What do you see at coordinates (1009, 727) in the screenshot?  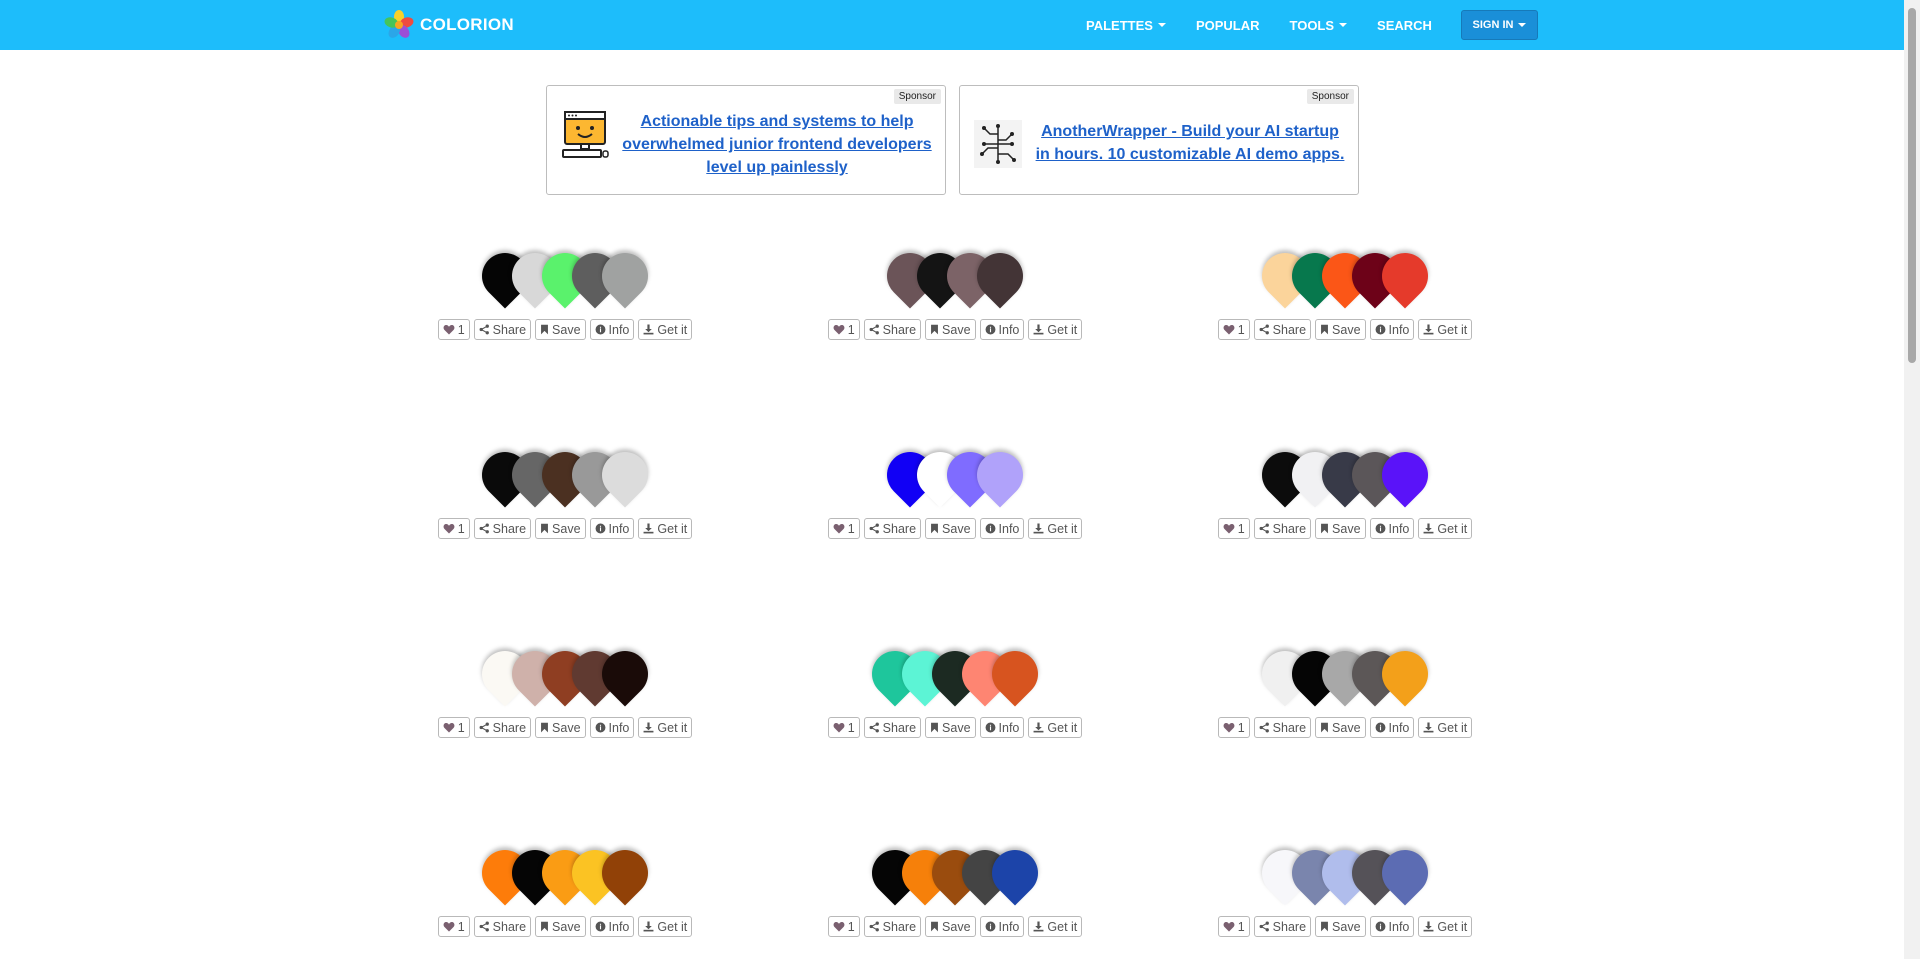 I see `info-button-label: Info` at bounding box center [1009, 727].